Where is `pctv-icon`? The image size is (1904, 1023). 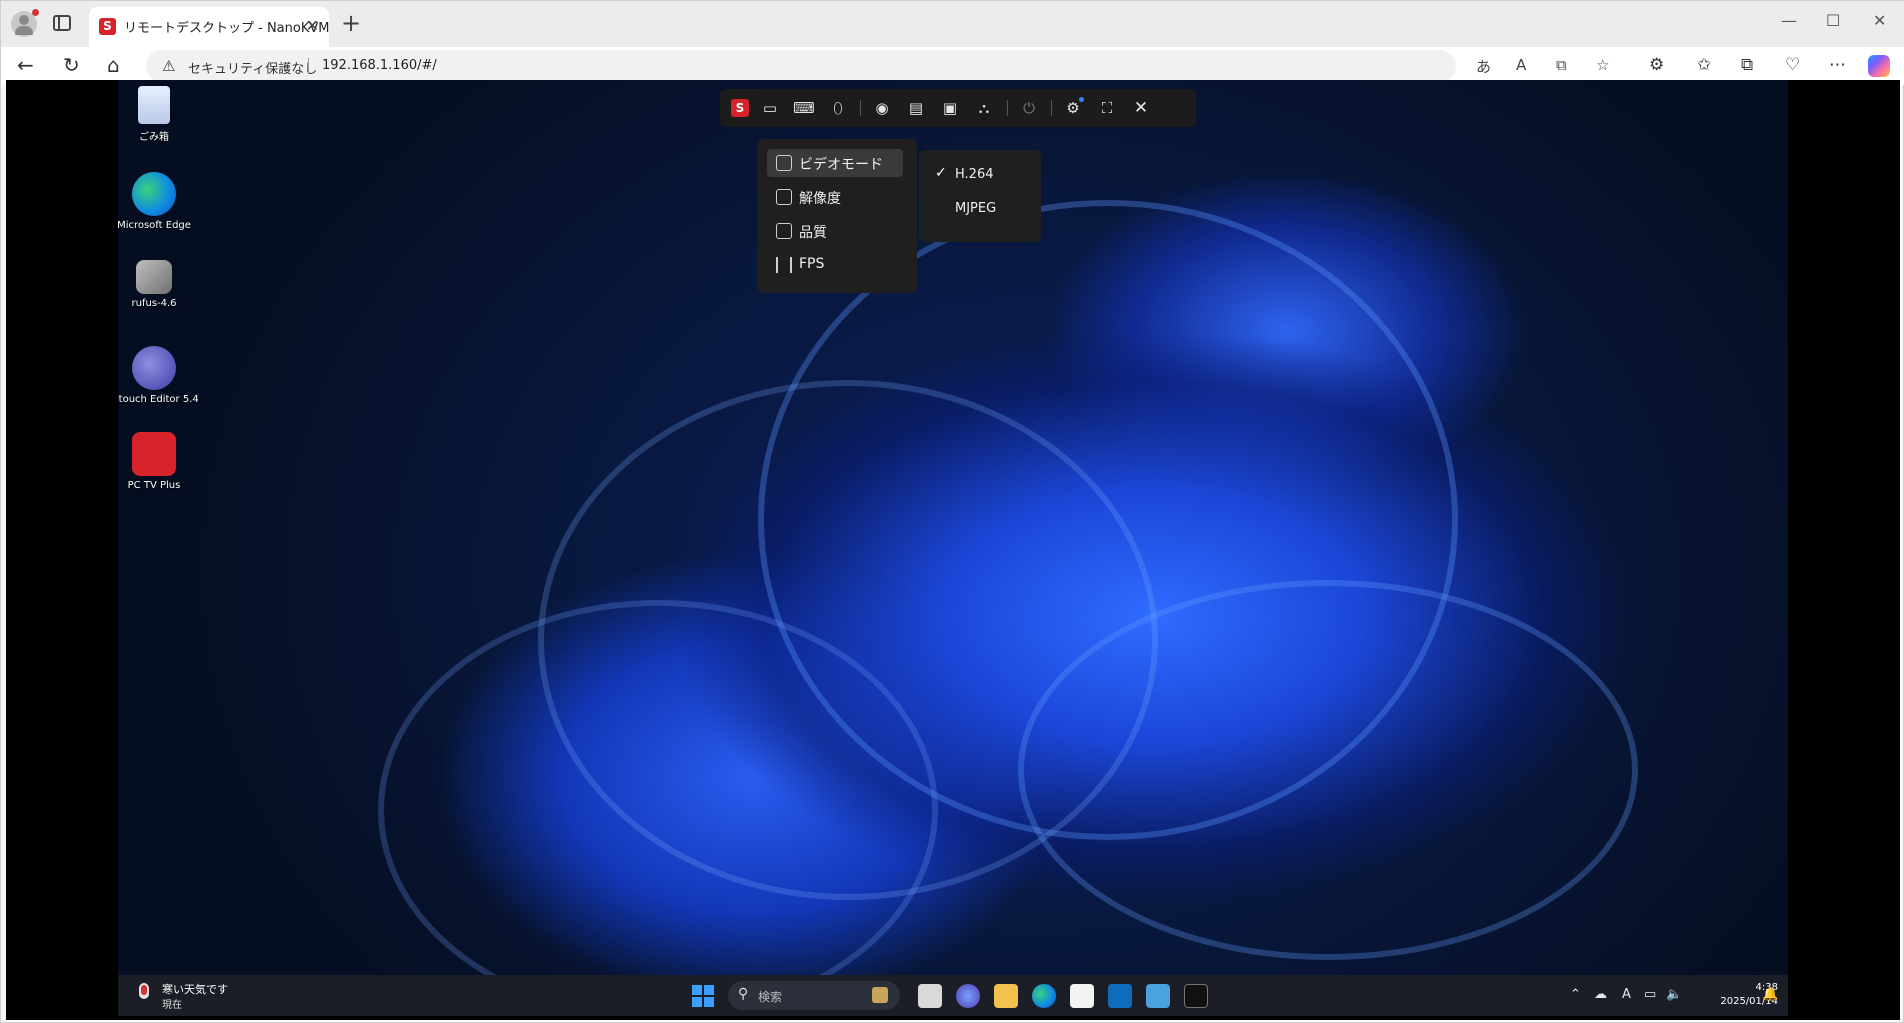
pctv-icon is located at coordinates (154, 454).